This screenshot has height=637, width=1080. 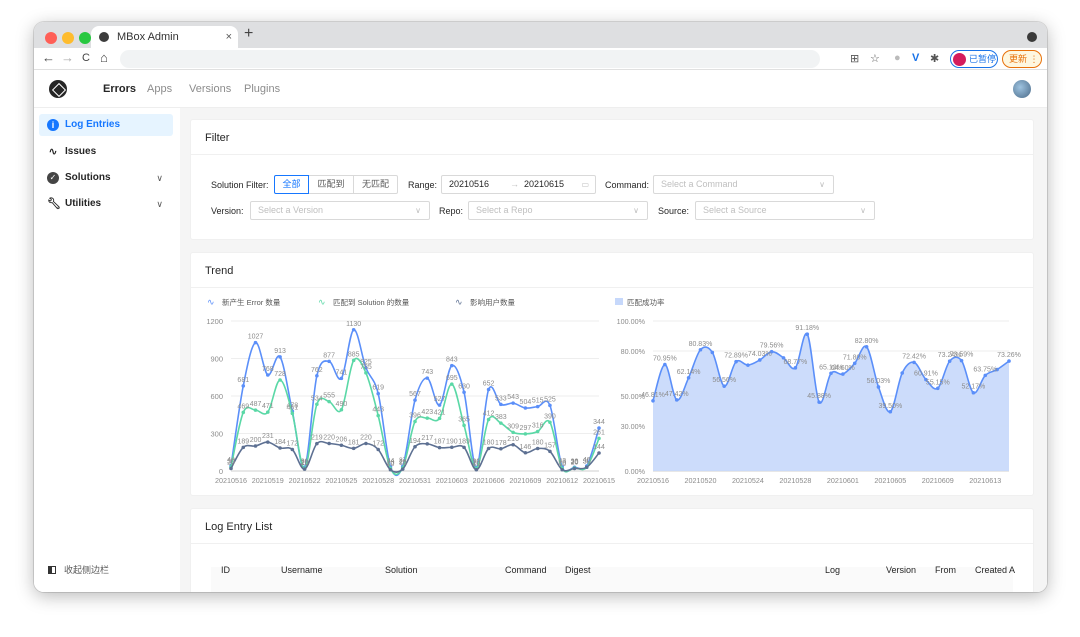 I want to click on data-label: 762, so click(x=317, y=370).